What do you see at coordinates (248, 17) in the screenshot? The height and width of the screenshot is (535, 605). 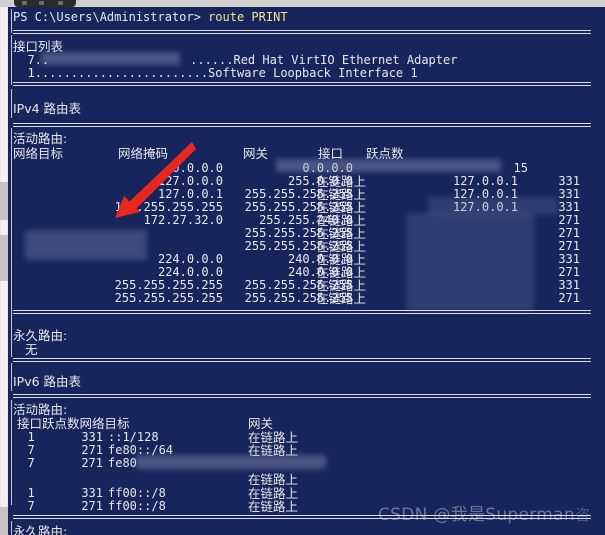 I see `prompt-command: route PRINT` at bounding box center [248, 17].